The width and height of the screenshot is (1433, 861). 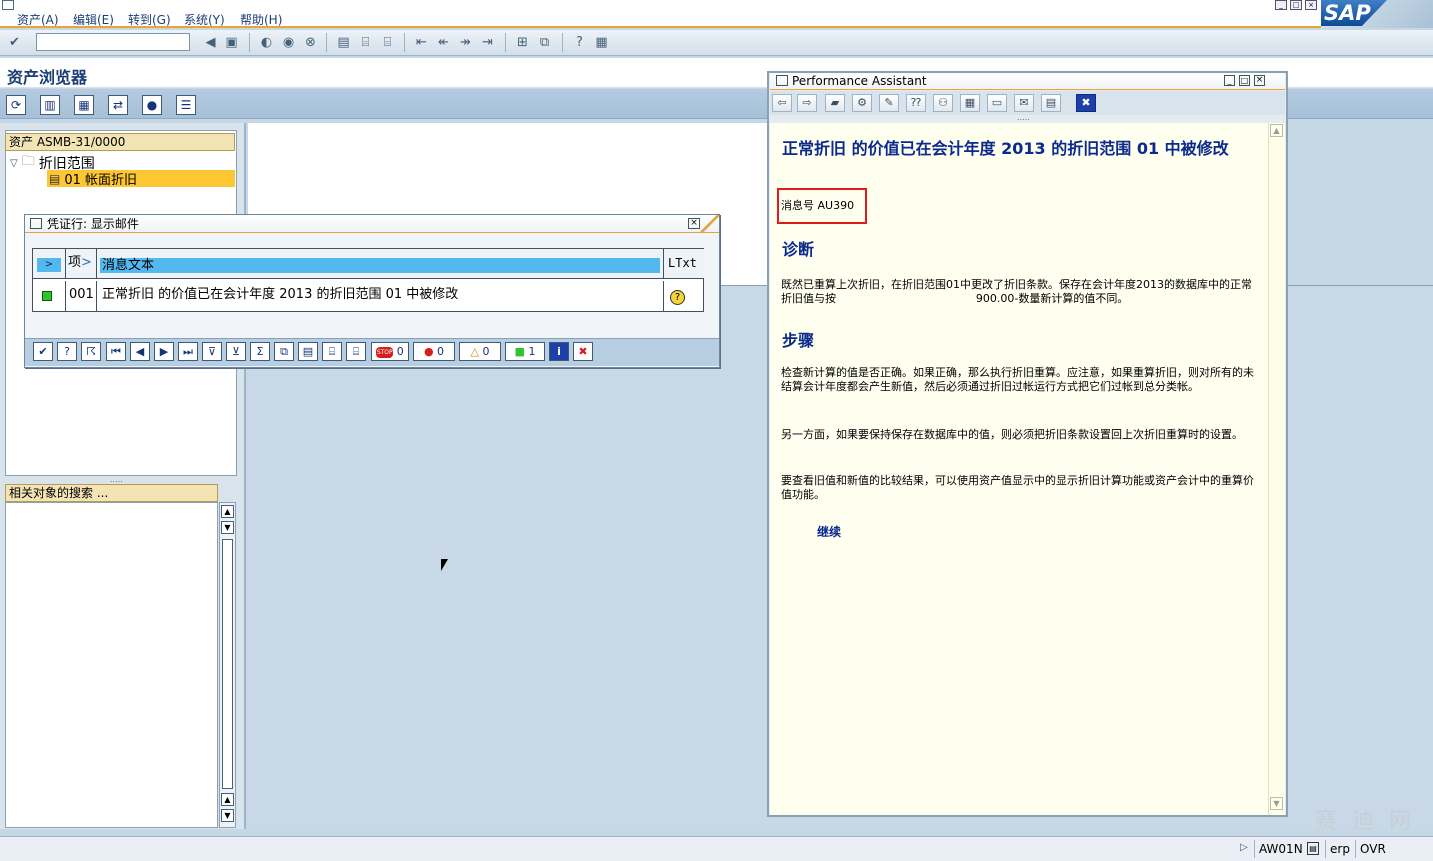 What do you see at coordinates (1024, 103) in the screenshot?
I see `notes-icon: ✉` at bounding box center [1024, 103].